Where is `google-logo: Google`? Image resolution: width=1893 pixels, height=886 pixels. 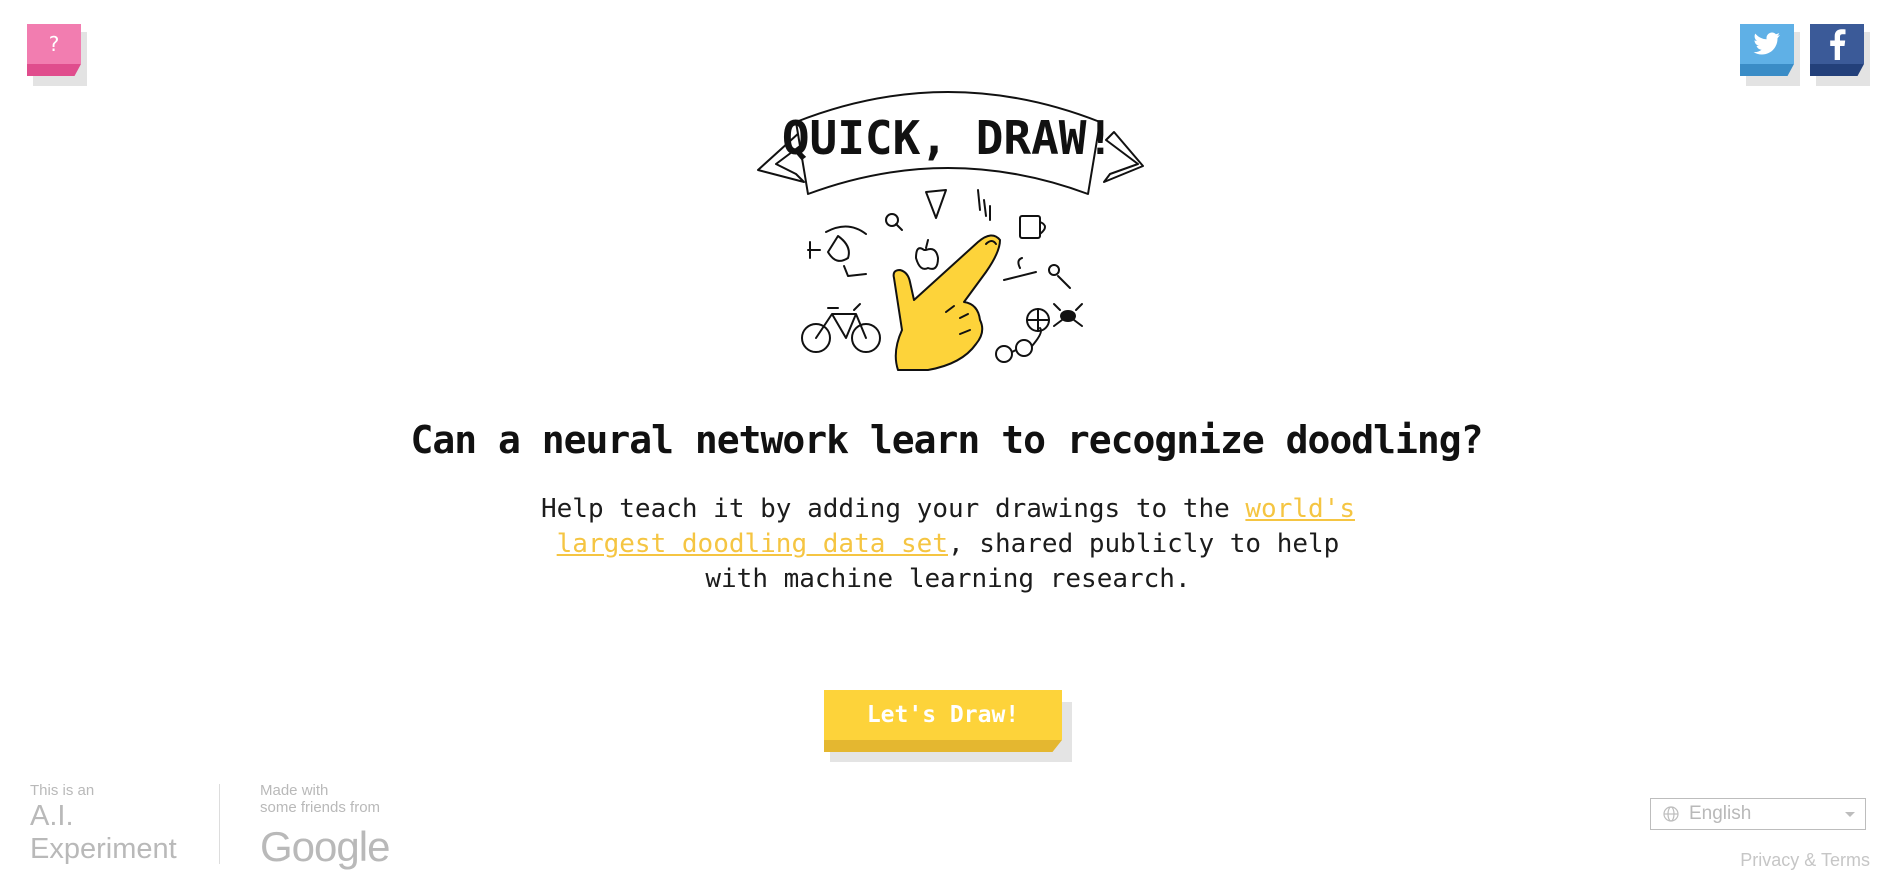
google-logo: Google is located at coordinates (325, 846).